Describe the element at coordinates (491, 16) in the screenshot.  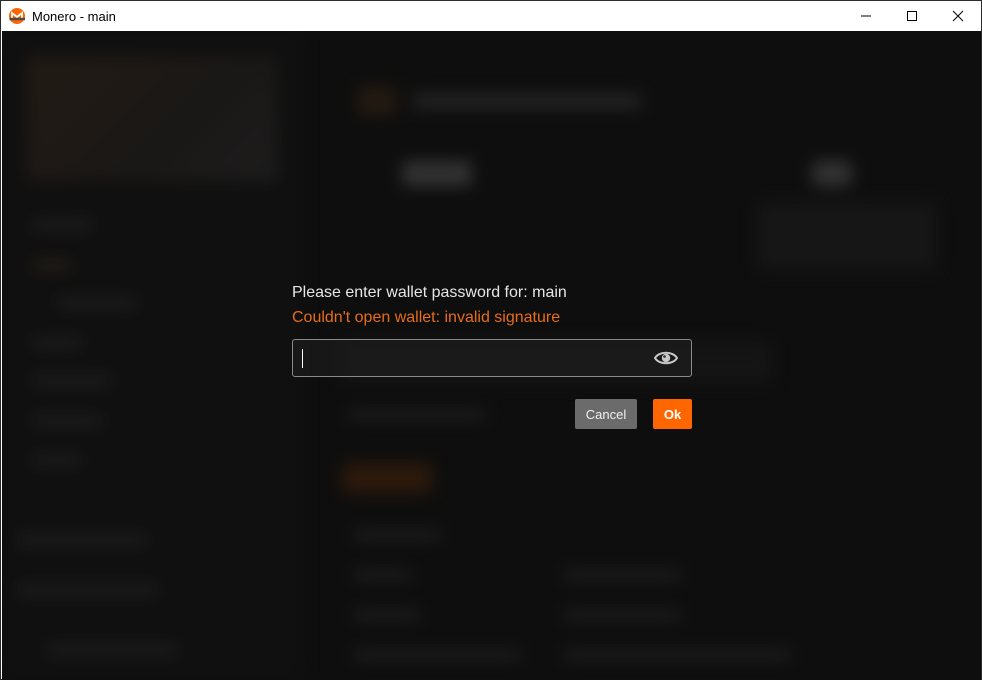
I see `title-bar: Monero - main` at that location.